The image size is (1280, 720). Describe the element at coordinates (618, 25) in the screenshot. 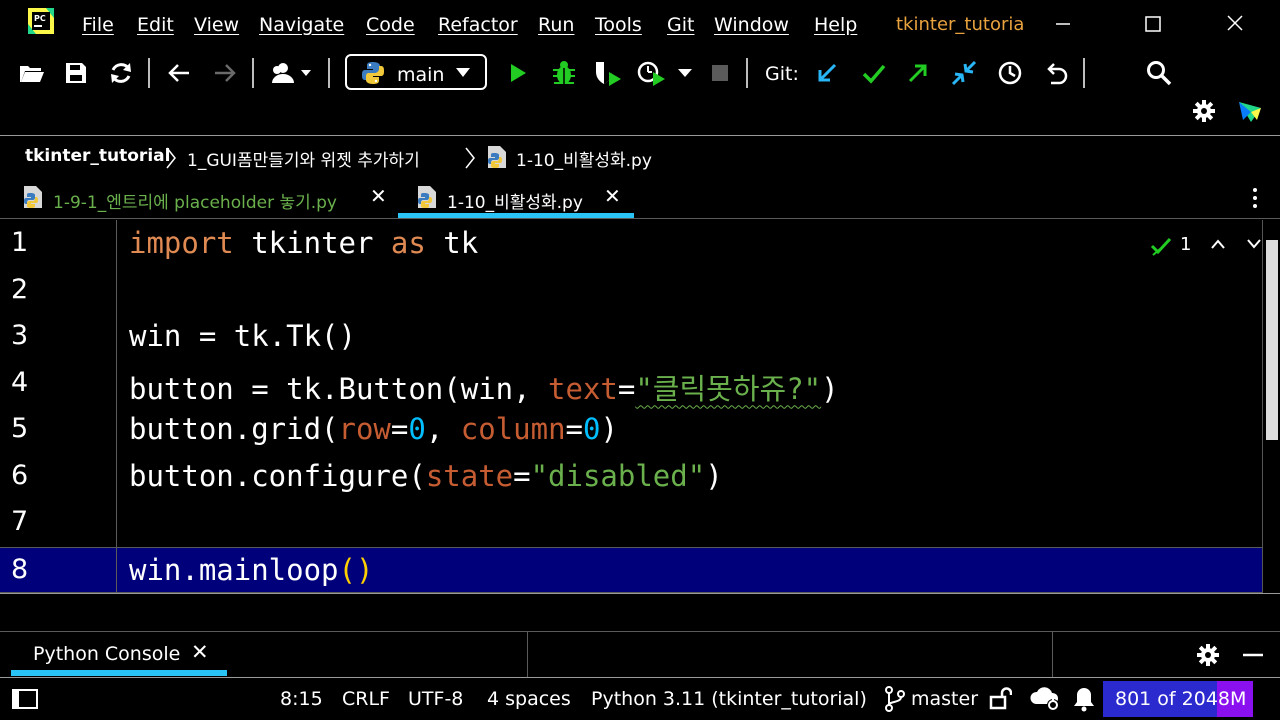

I see `menu-tools: Tools` at that location.